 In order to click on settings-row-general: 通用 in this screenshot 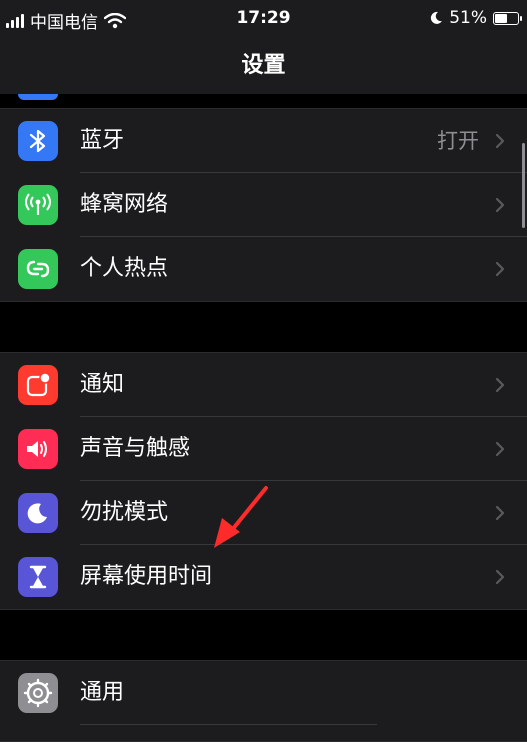, I will do `click(263, 693)`.